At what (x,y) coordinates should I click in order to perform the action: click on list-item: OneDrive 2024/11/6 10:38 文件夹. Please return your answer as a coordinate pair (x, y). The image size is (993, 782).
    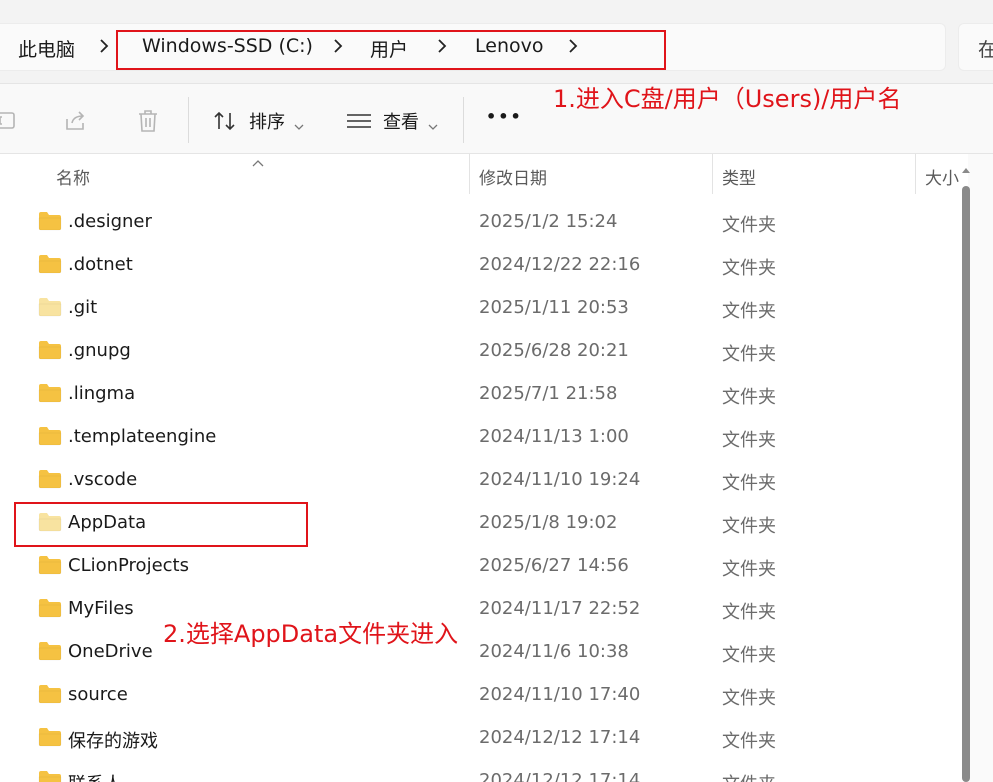
    Looking at the image, I should click on (485, 651).